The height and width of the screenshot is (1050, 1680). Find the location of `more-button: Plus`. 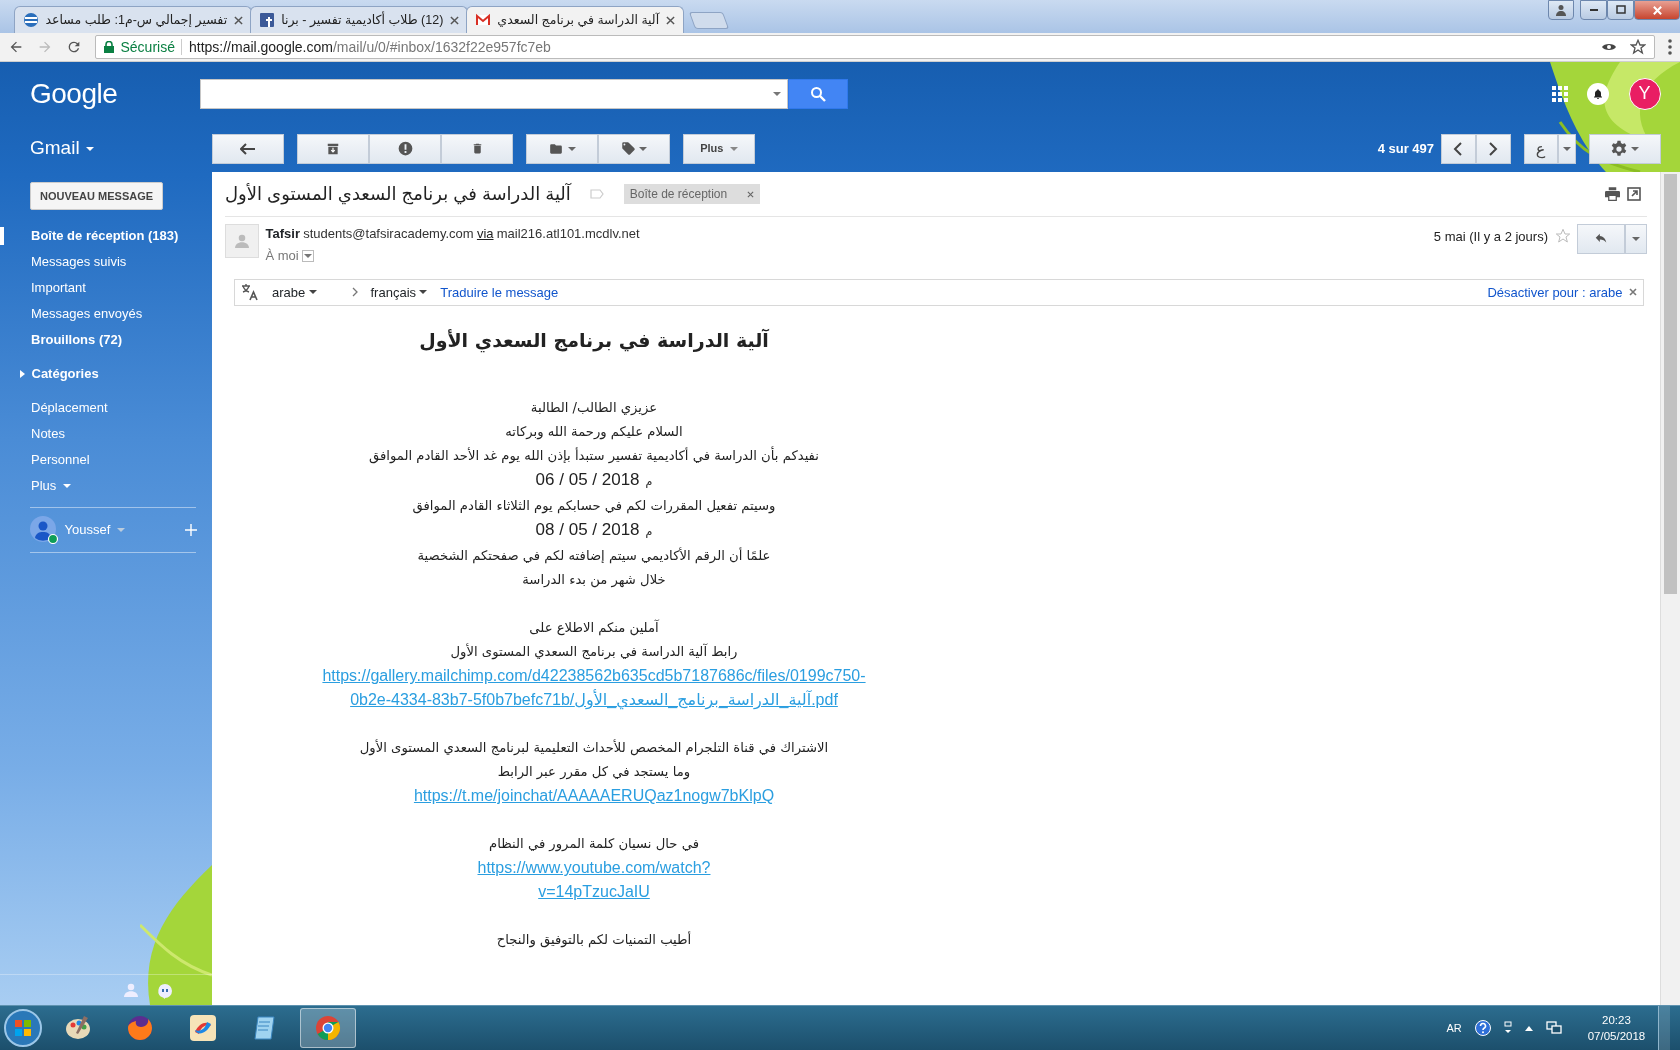

more-button: Plus is located at coordinates (719, 148).